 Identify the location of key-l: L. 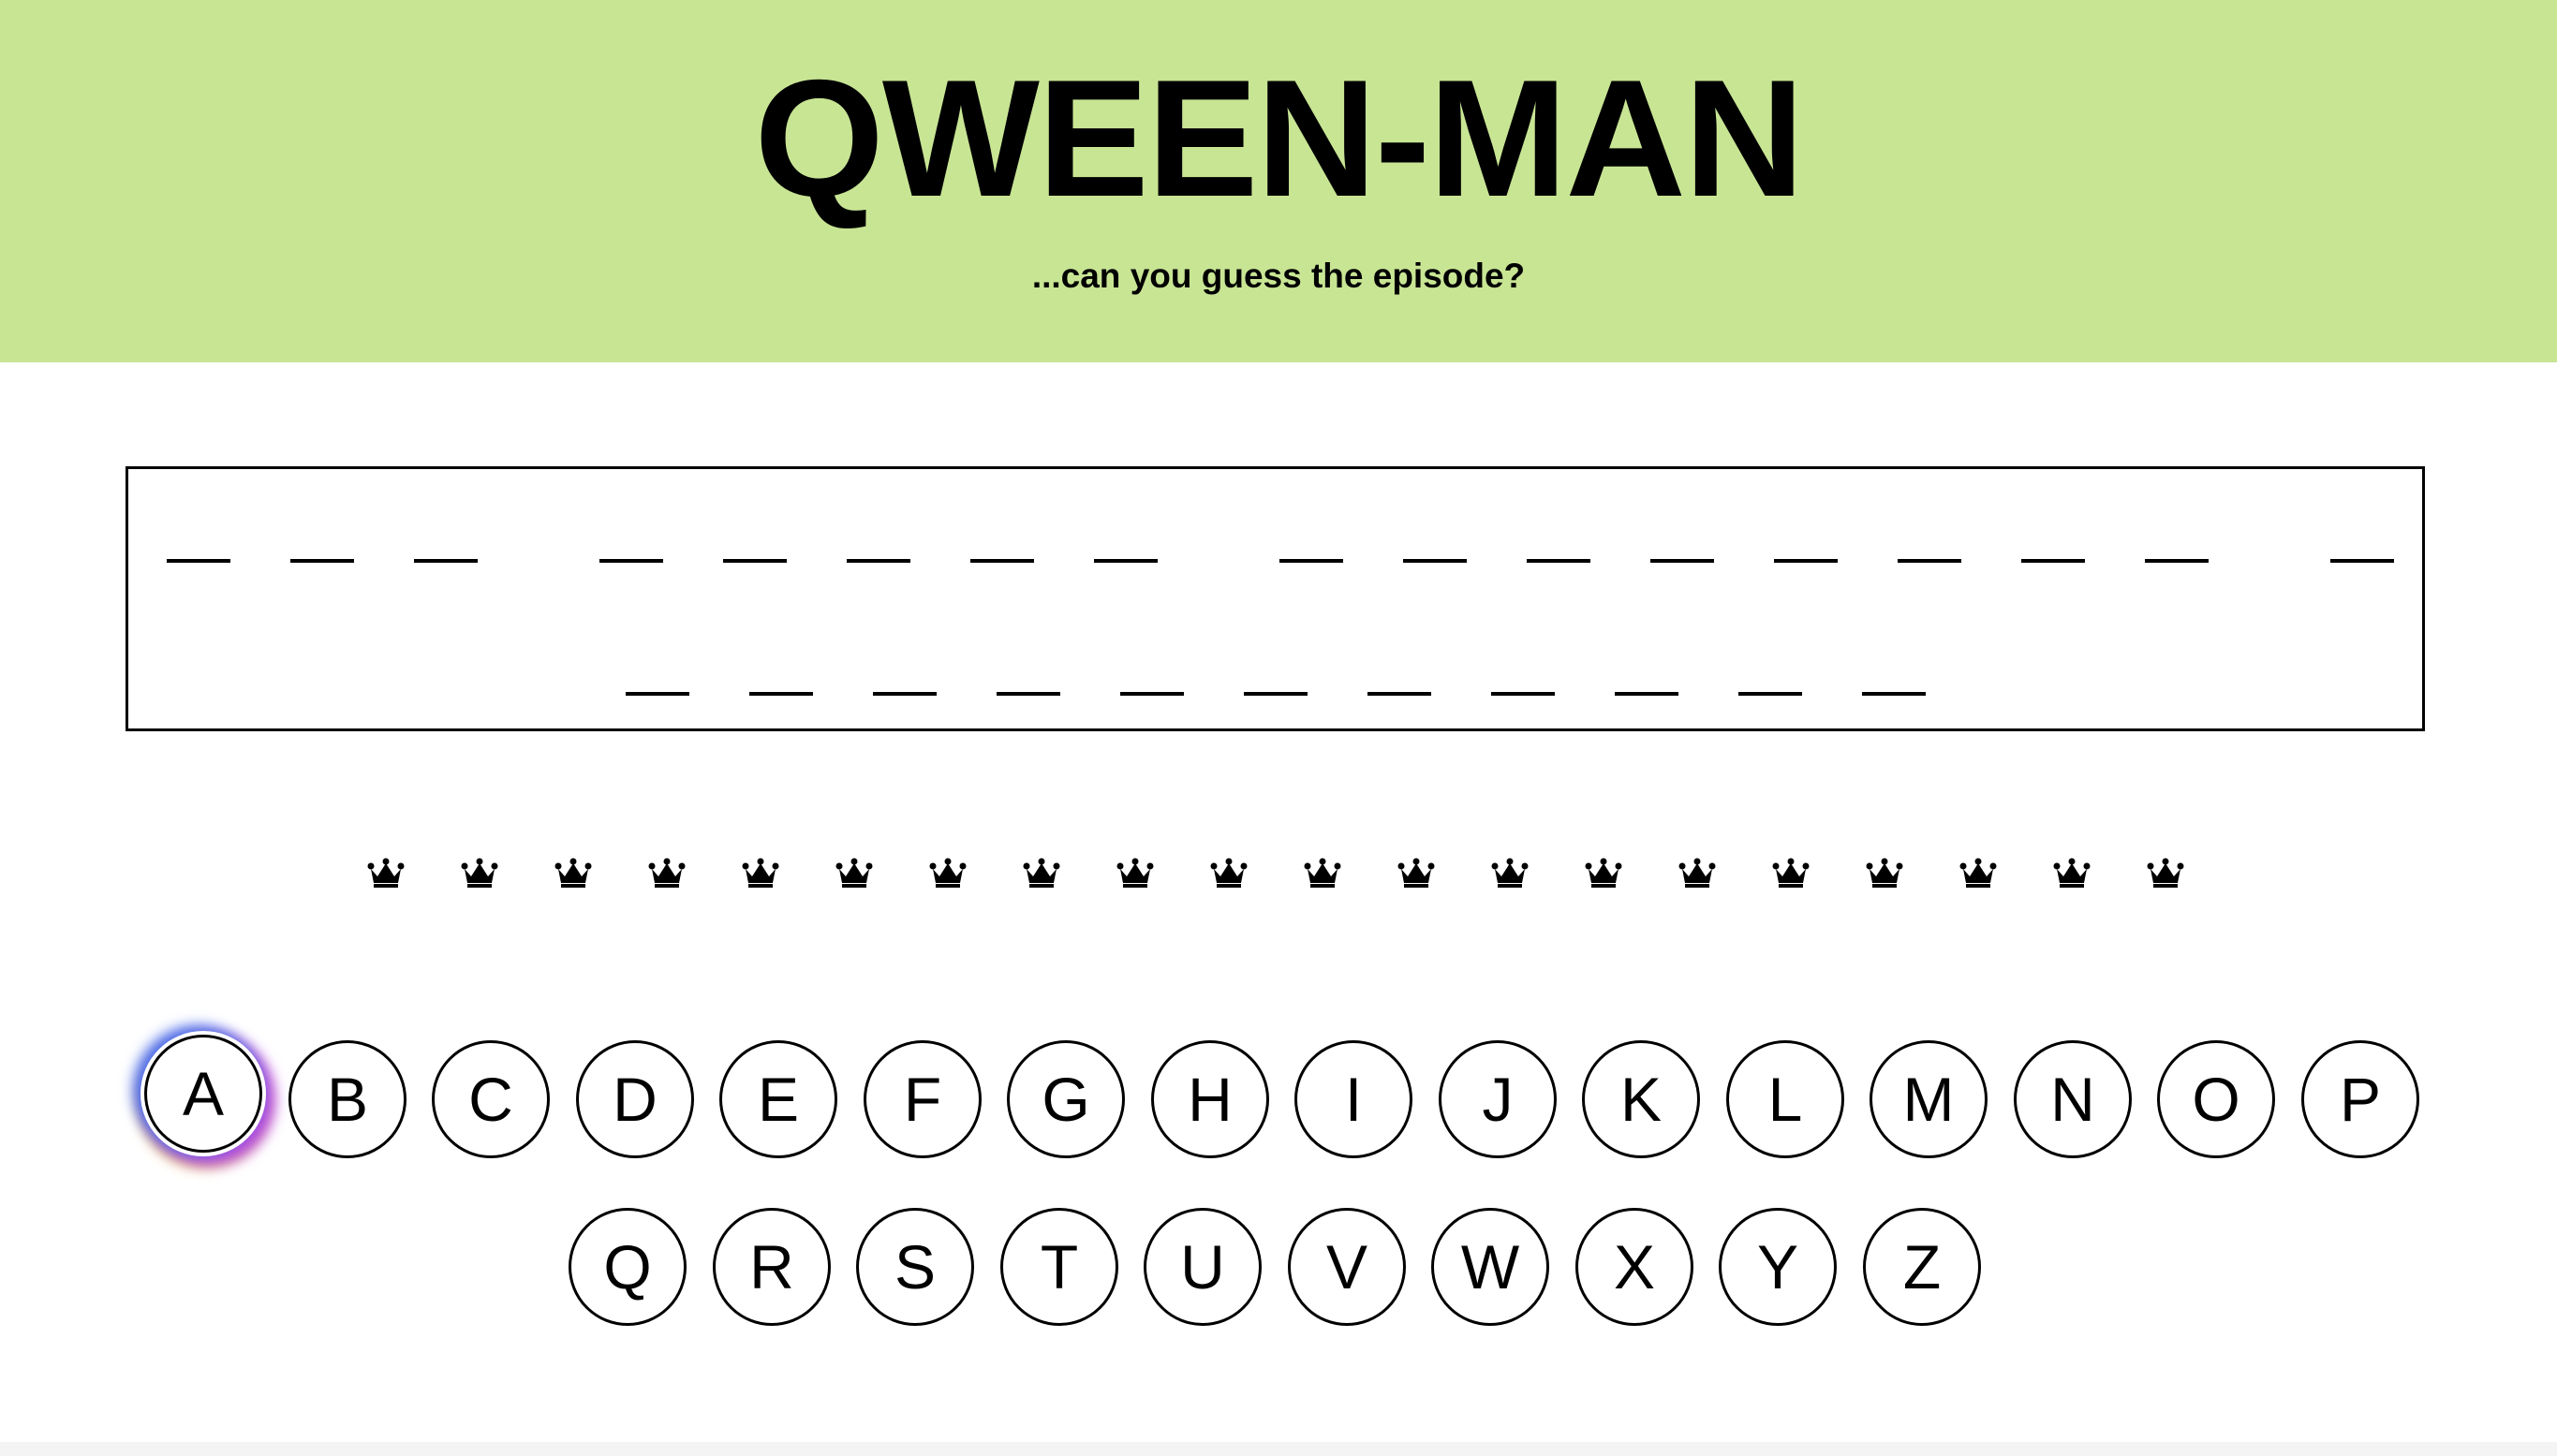
(1785, 1099).